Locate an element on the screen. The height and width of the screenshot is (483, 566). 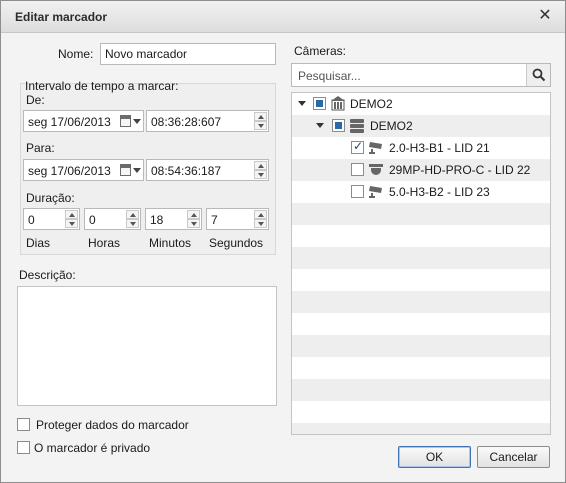
duration-seconds-value: 7 is located at coordinates (214, 220).